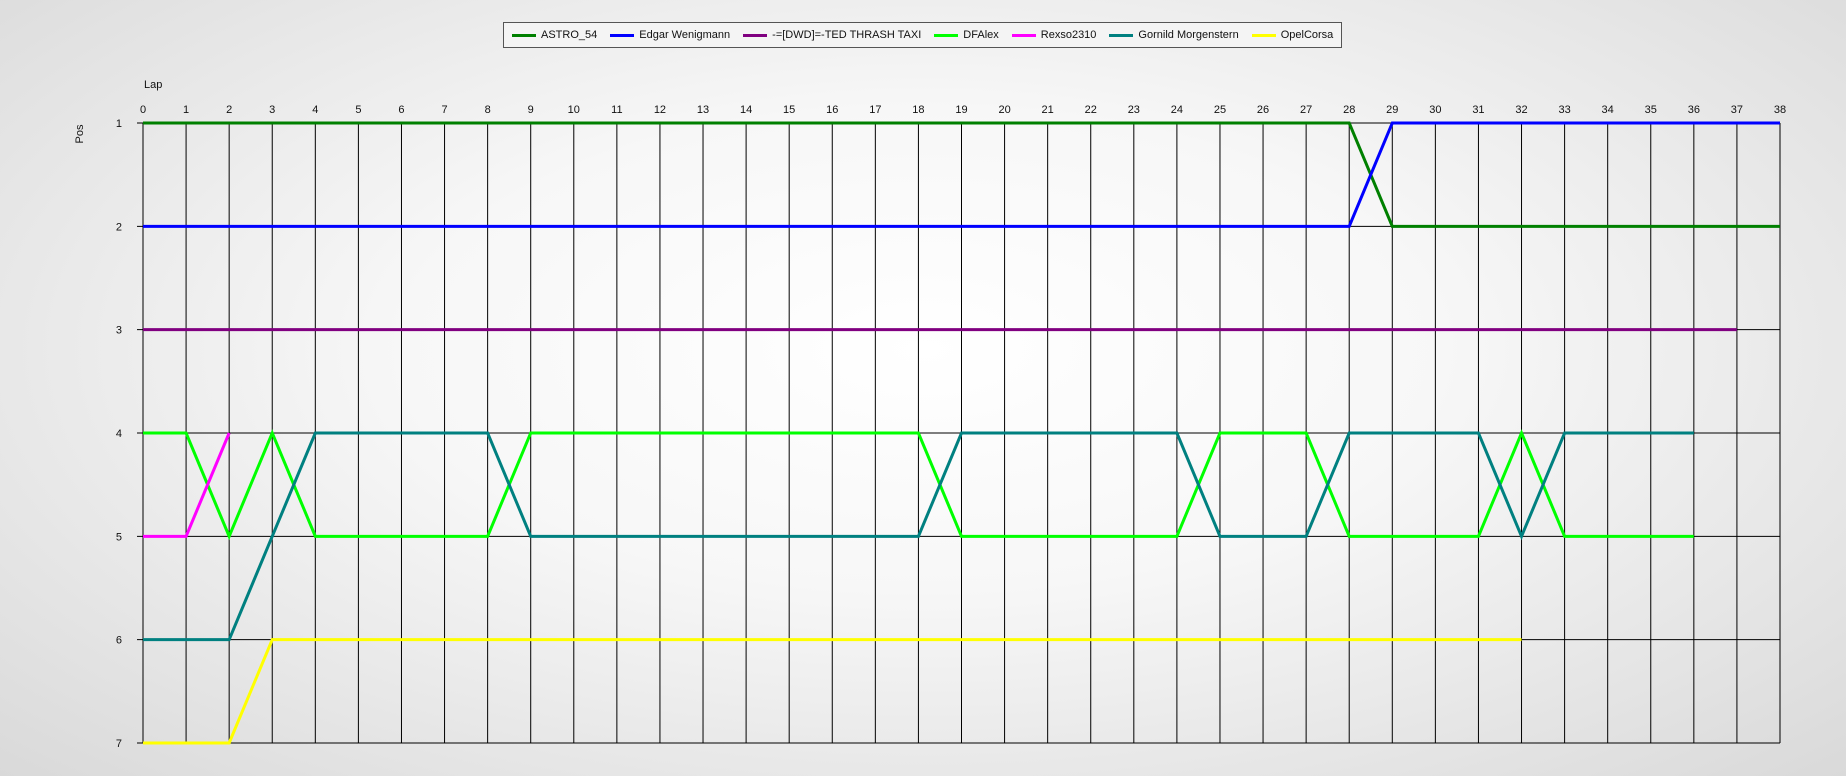 The width and height of the screenshot is (1846, 776). What do you see at coordinates (153, 85) in the screenshot?
I see `x-axis-label: Lap` at bounding box center [153, 85].